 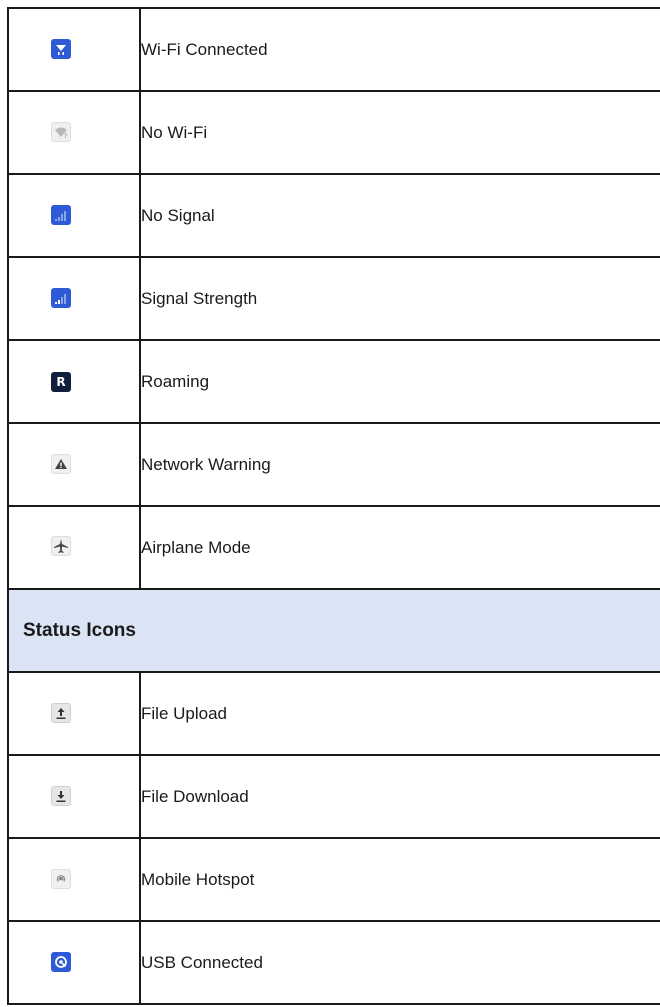 What do you see at coordinates (399, 215) in the screenshot?
I see `row-label: No Signal` at bounding box center [399, 215].